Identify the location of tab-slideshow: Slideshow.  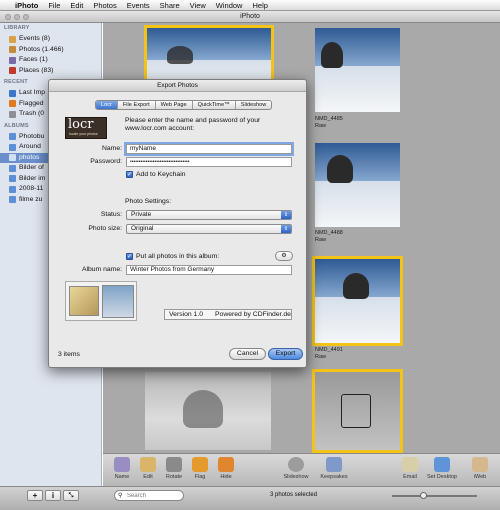
(253, 105).